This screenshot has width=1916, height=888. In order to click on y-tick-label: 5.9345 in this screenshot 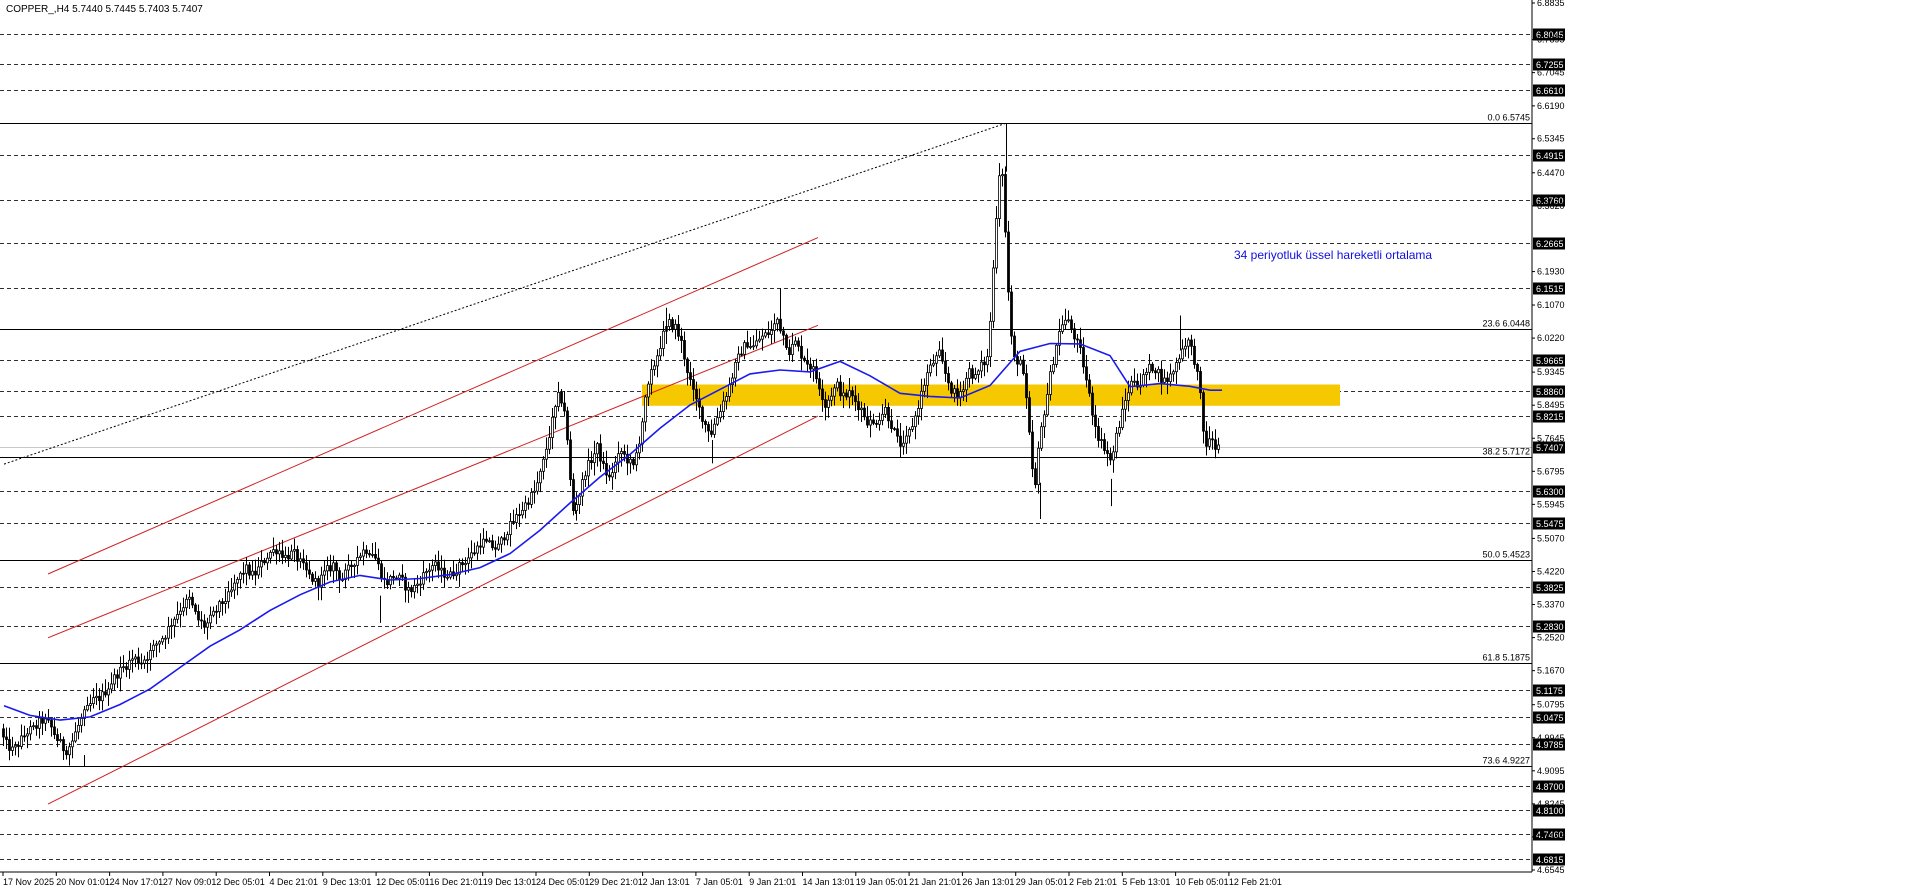, I will do `click(1551, 372)`.